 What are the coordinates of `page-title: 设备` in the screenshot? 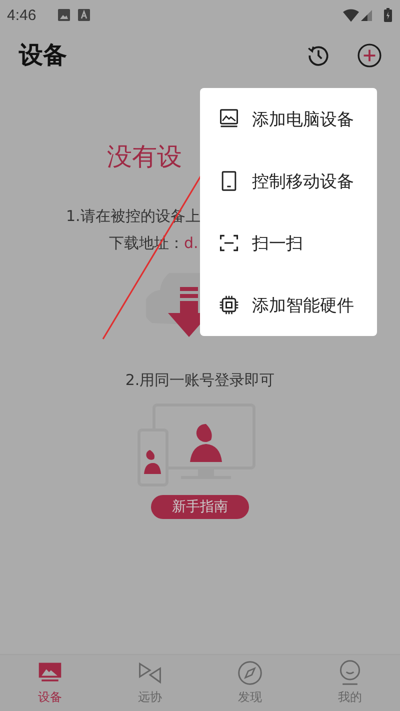 It's located at (43, 55).